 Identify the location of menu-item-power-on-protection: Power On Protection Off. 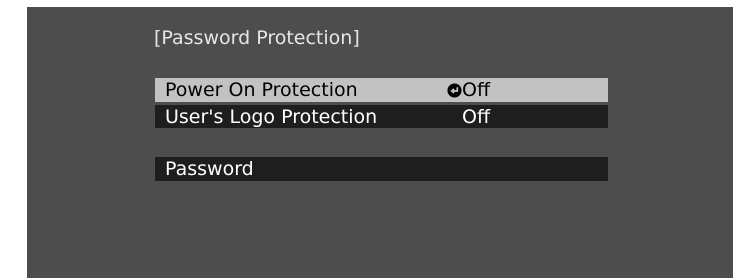
(381, 90).